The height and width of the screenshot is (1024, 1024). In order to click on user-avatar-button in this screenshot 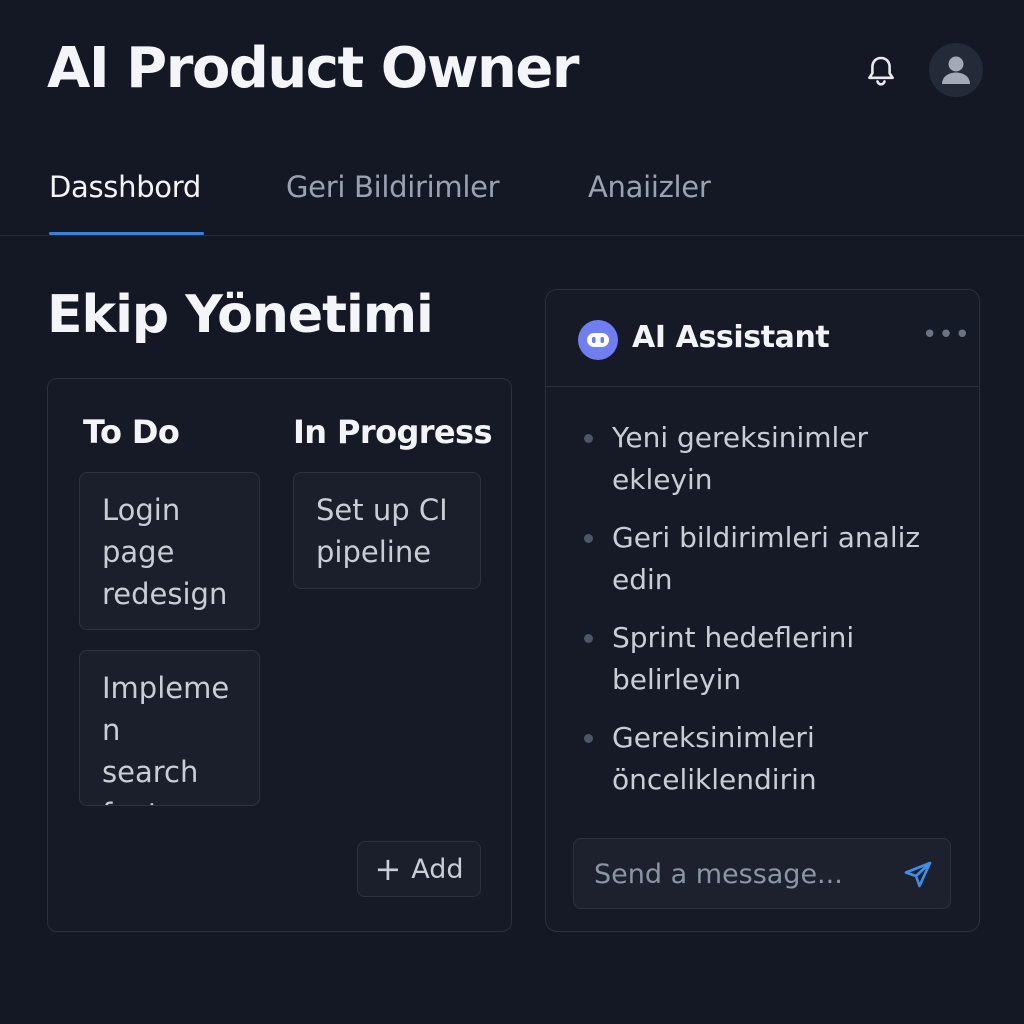, I will do `click(956, 70)`.